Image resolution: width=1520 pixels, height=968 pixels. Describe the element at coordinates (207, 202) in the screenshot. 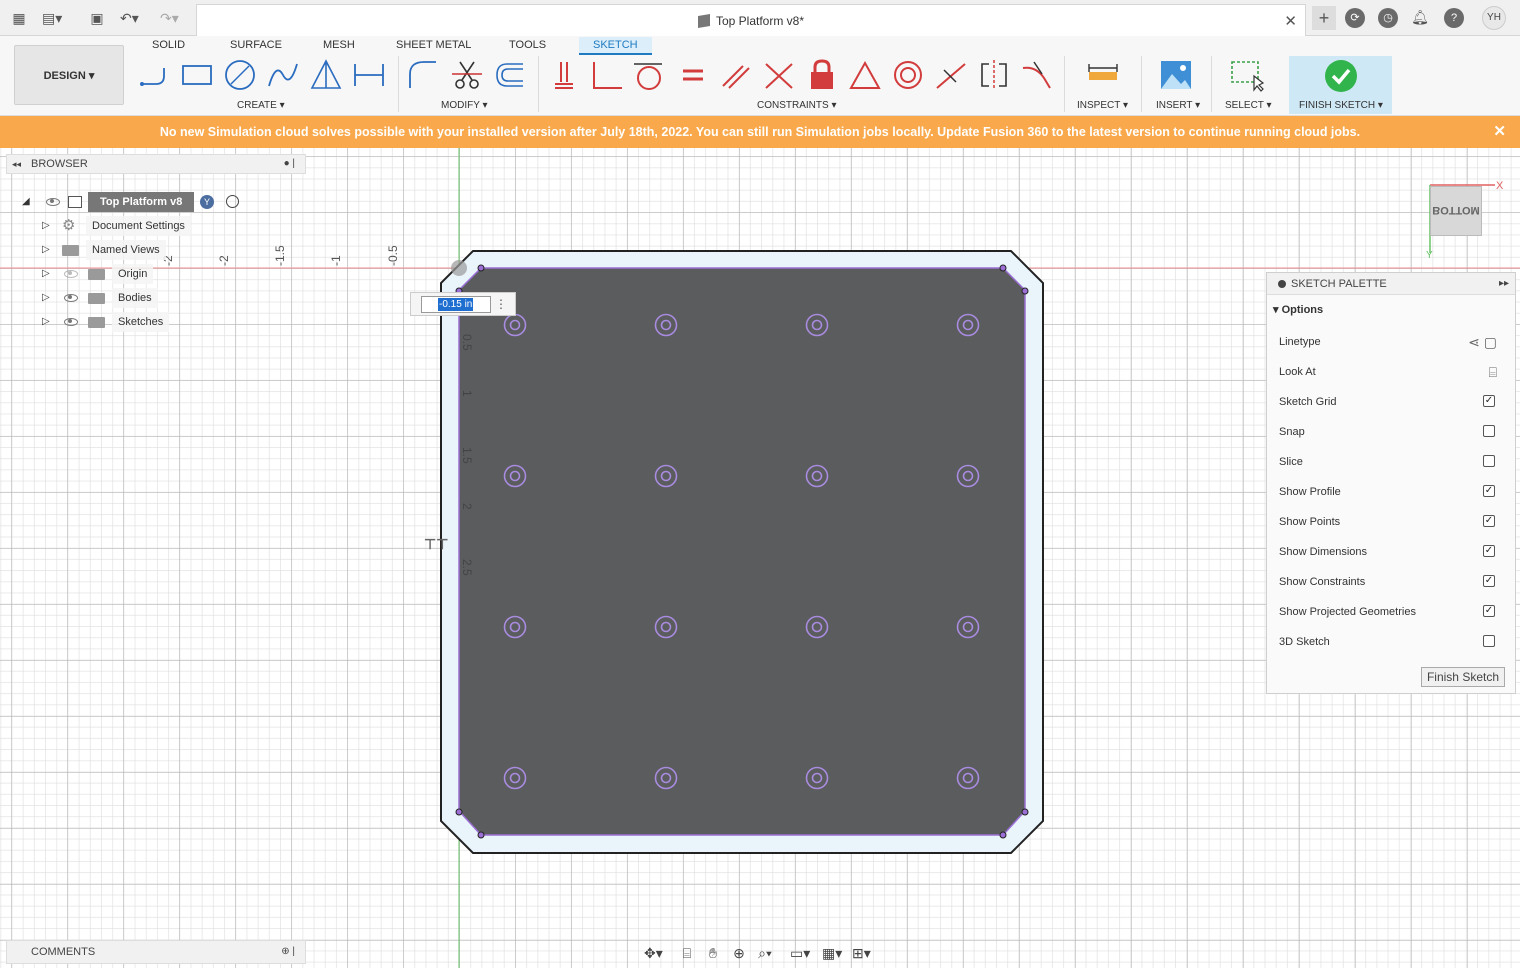

I see `activate-icon: Y` at that location.